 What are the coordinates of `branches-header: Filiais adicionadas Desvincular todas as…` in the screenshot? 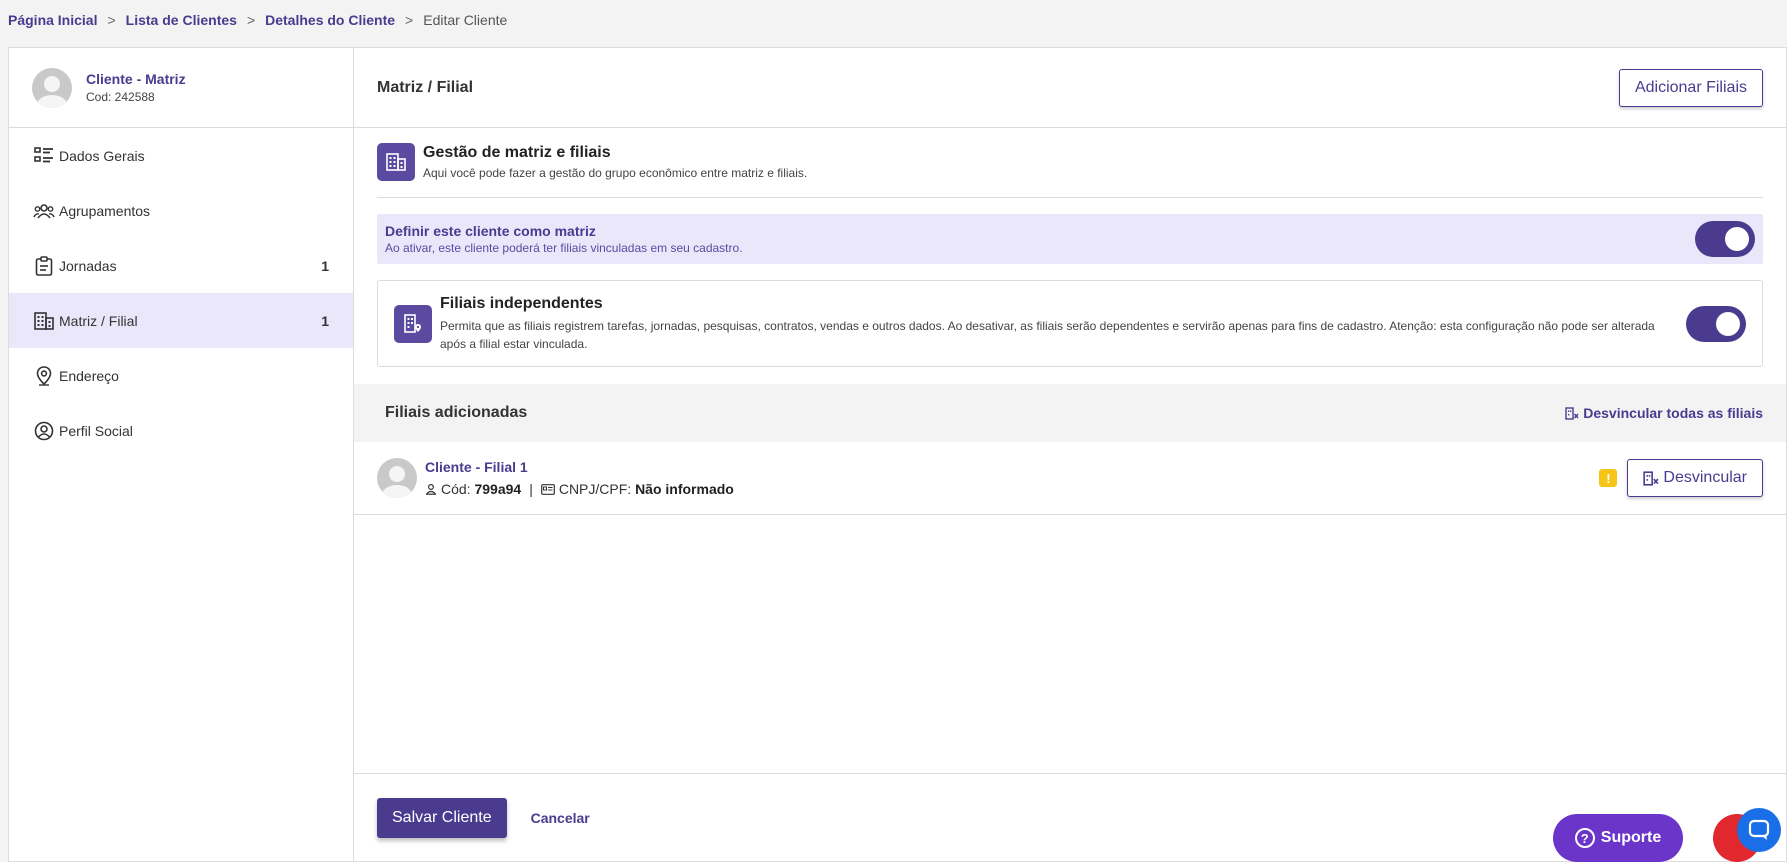 It's located at (1070, 413).